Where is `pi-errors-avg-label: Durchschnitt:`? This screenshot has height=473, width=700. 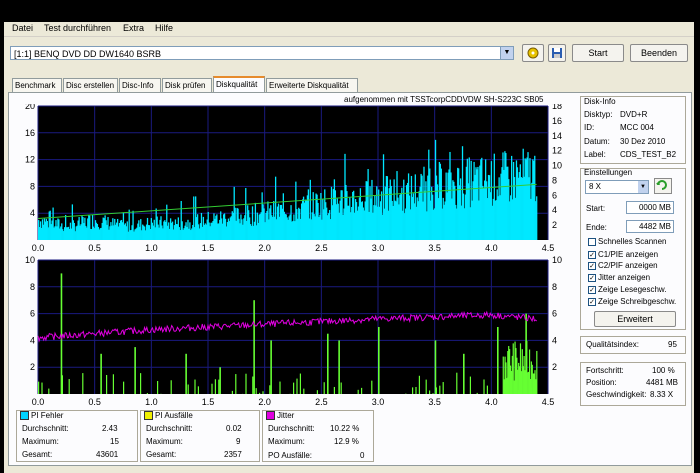
pi-errors-avg-label: Durchschnitt: is located at coordinates (45, 428).